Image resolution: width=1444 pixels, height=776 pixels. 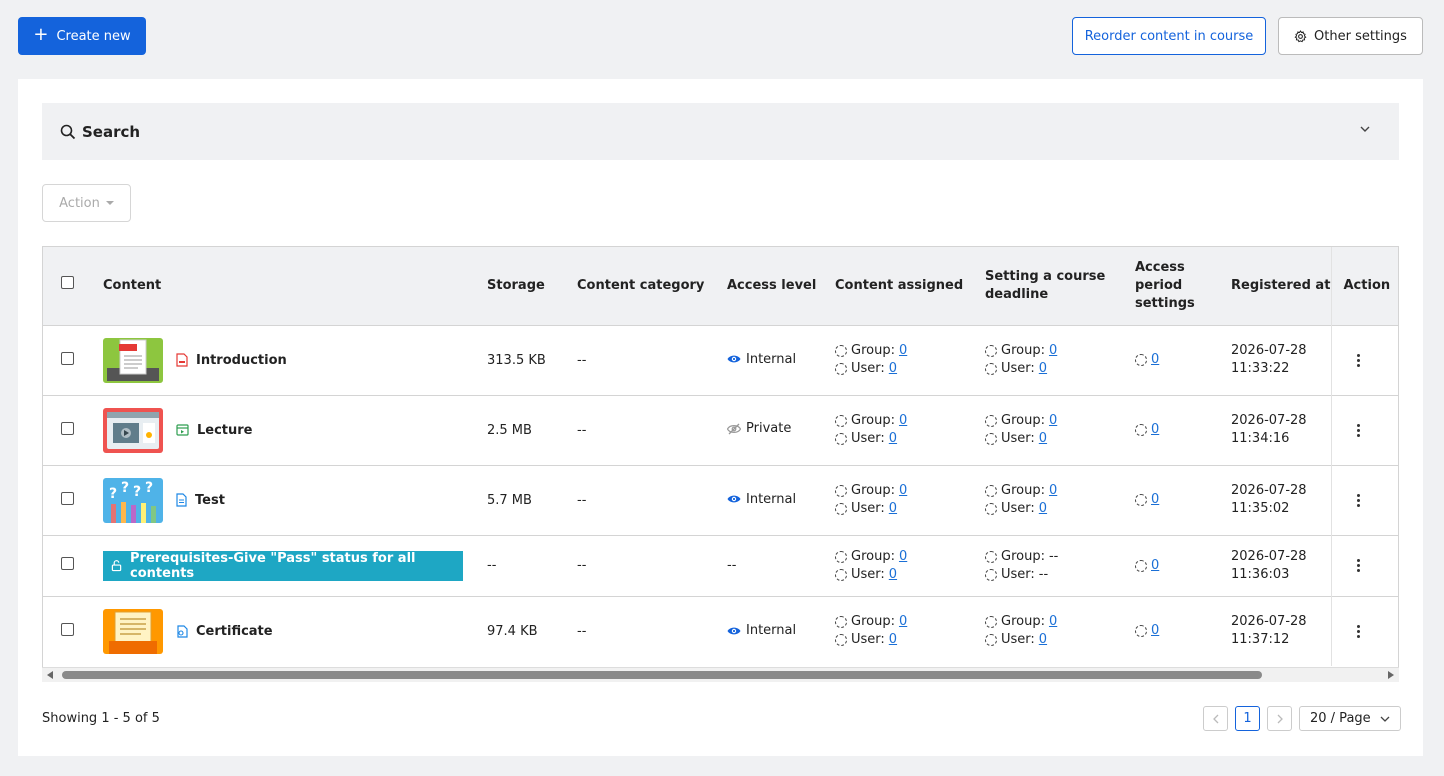 I want to click on header-registered-at: Registered at, so click(x=1281, y=285).